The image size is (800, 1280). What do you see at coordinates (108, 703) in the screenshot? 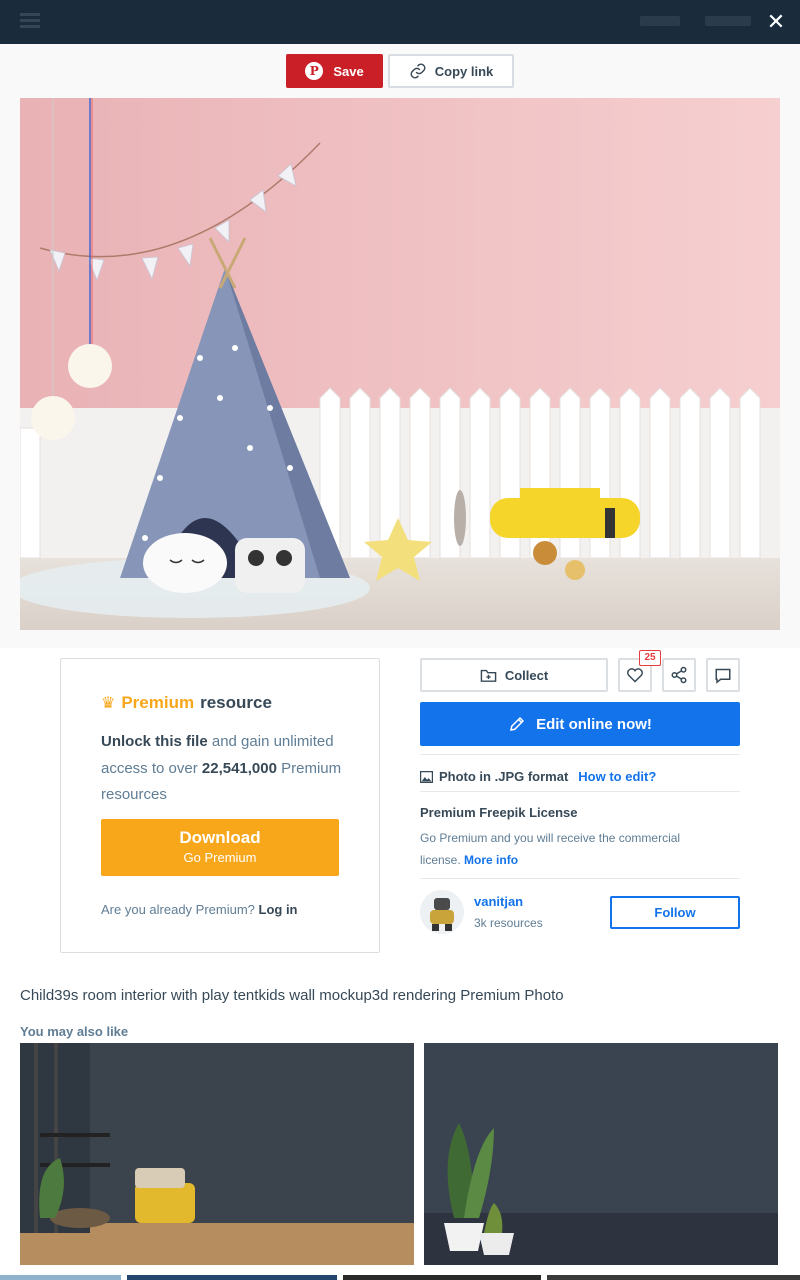
I see `crown-icon: ♛` at bounding box center [108, 703].